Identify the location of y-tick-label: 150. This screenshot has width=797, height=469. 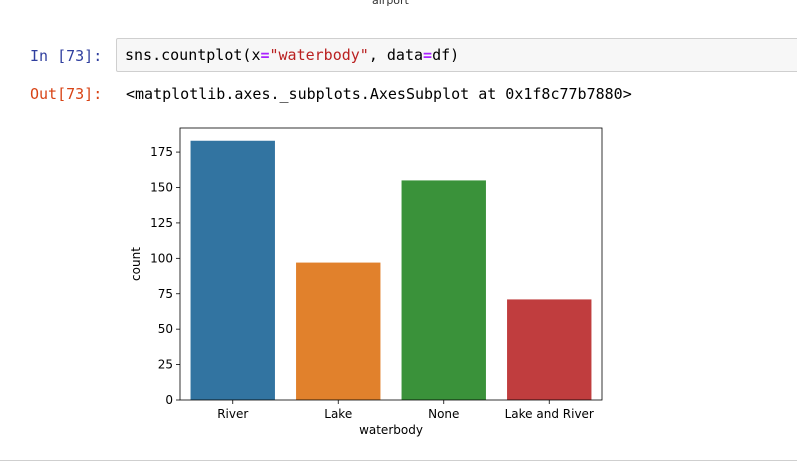
(161, 188).